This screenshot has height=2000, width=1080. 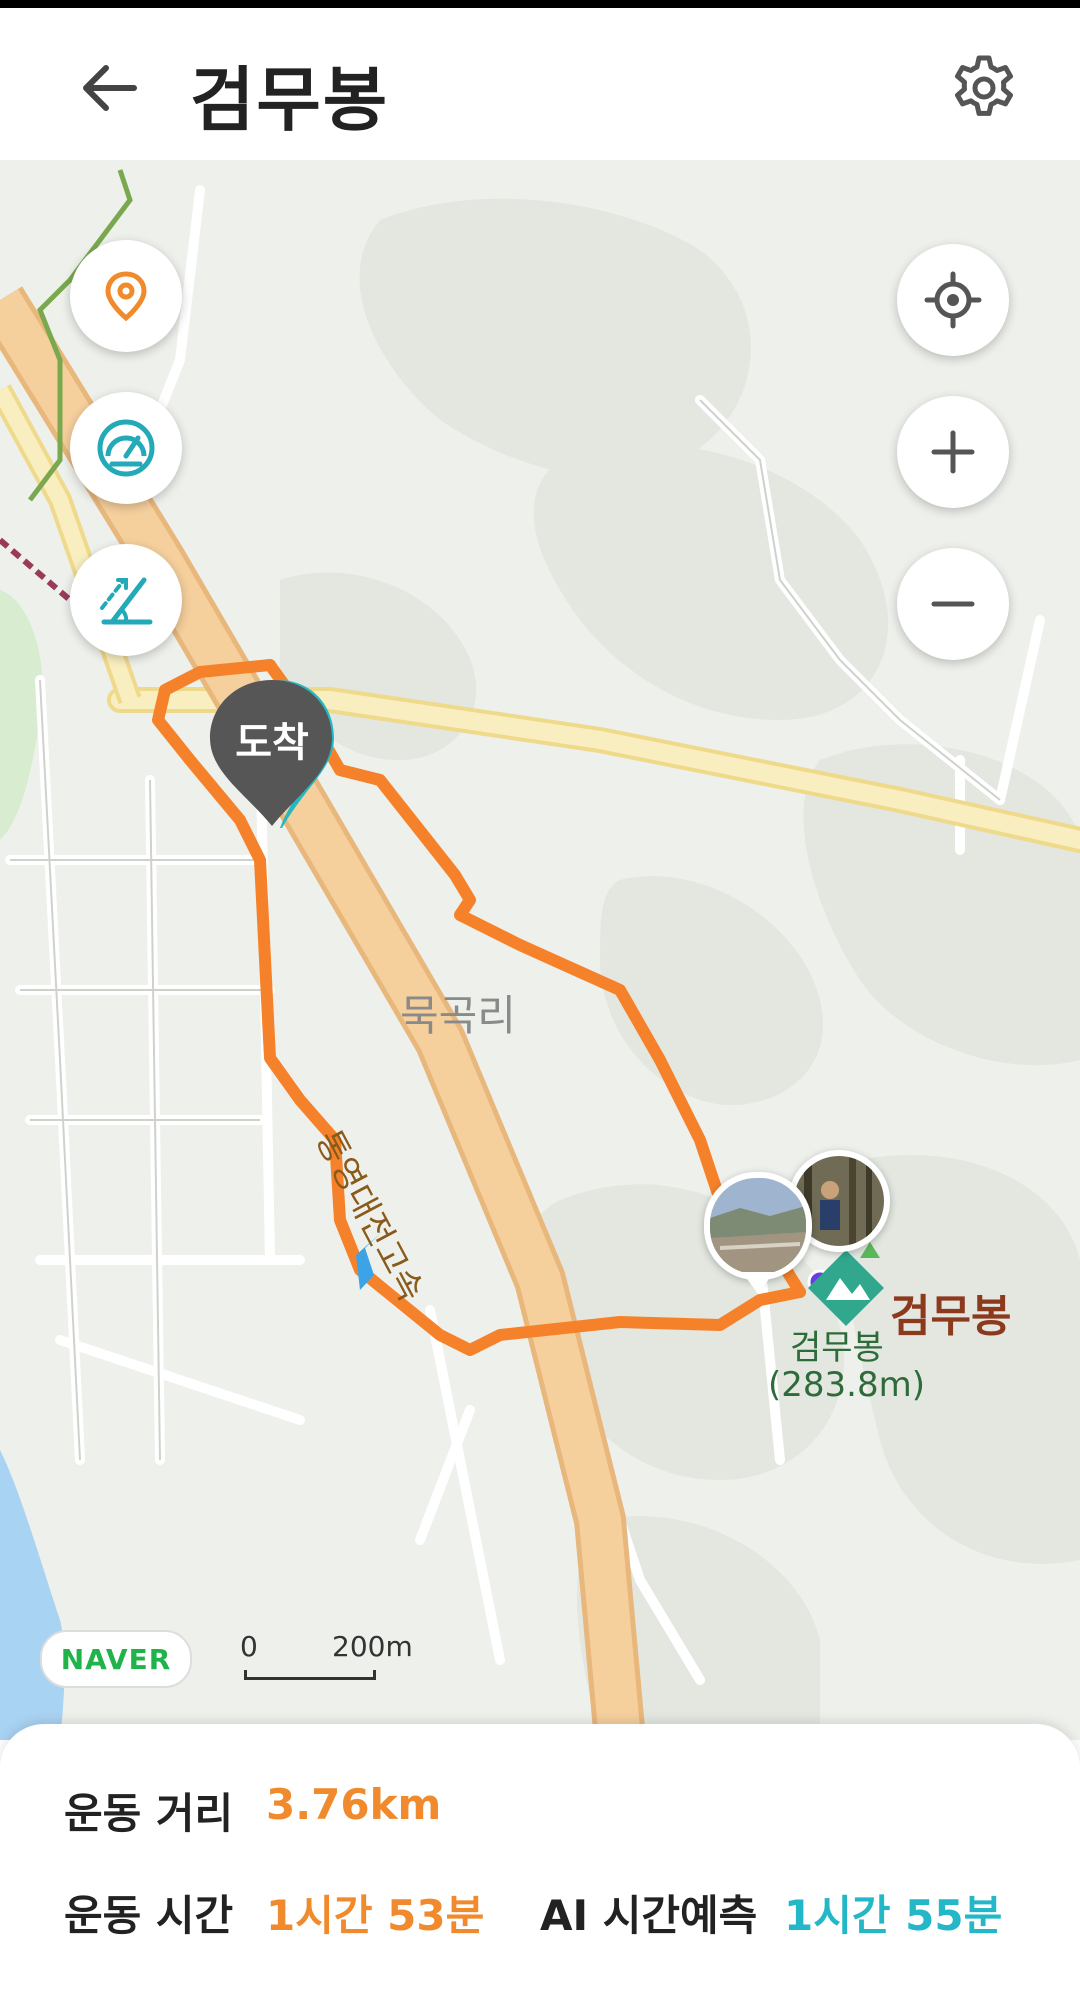 I want to click on speedometer-icon, so click(x=126, y=448).